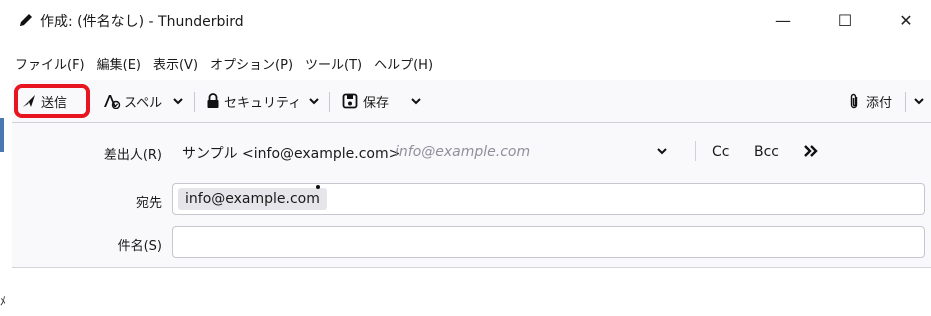  Describe the element at coordinates (2, 135) in the screenshot. I see `background-window-edge` at that location.